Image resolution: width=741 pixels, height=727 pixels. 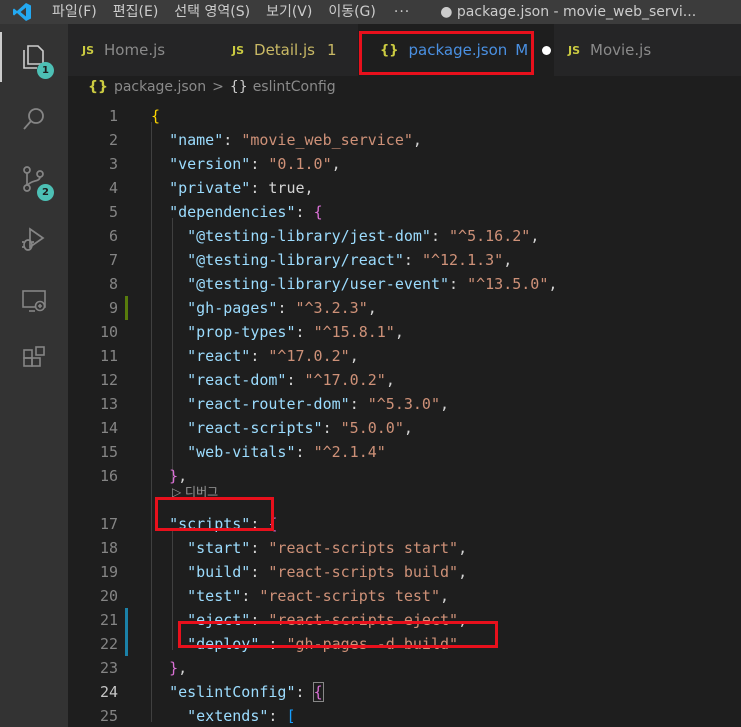 What do you see at coordinates (404, 476) in the screenshot?
I see `code-line: 16 },` at bounding box center [404, 476].